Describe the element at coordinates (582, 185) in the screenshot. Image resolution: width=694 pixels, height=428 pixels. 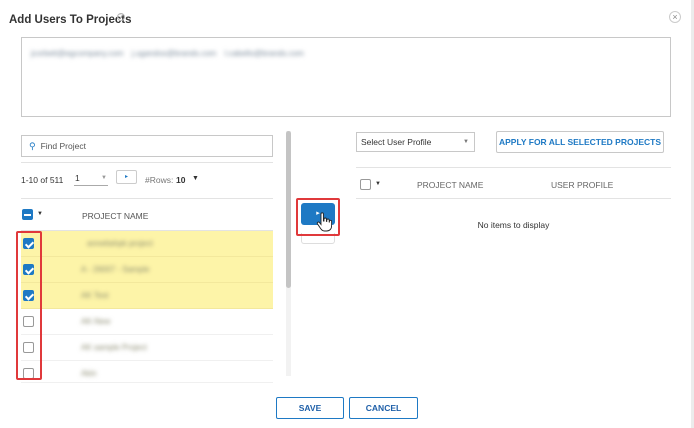
I see `column-header-user-profile: USER PROFILE` at that location.